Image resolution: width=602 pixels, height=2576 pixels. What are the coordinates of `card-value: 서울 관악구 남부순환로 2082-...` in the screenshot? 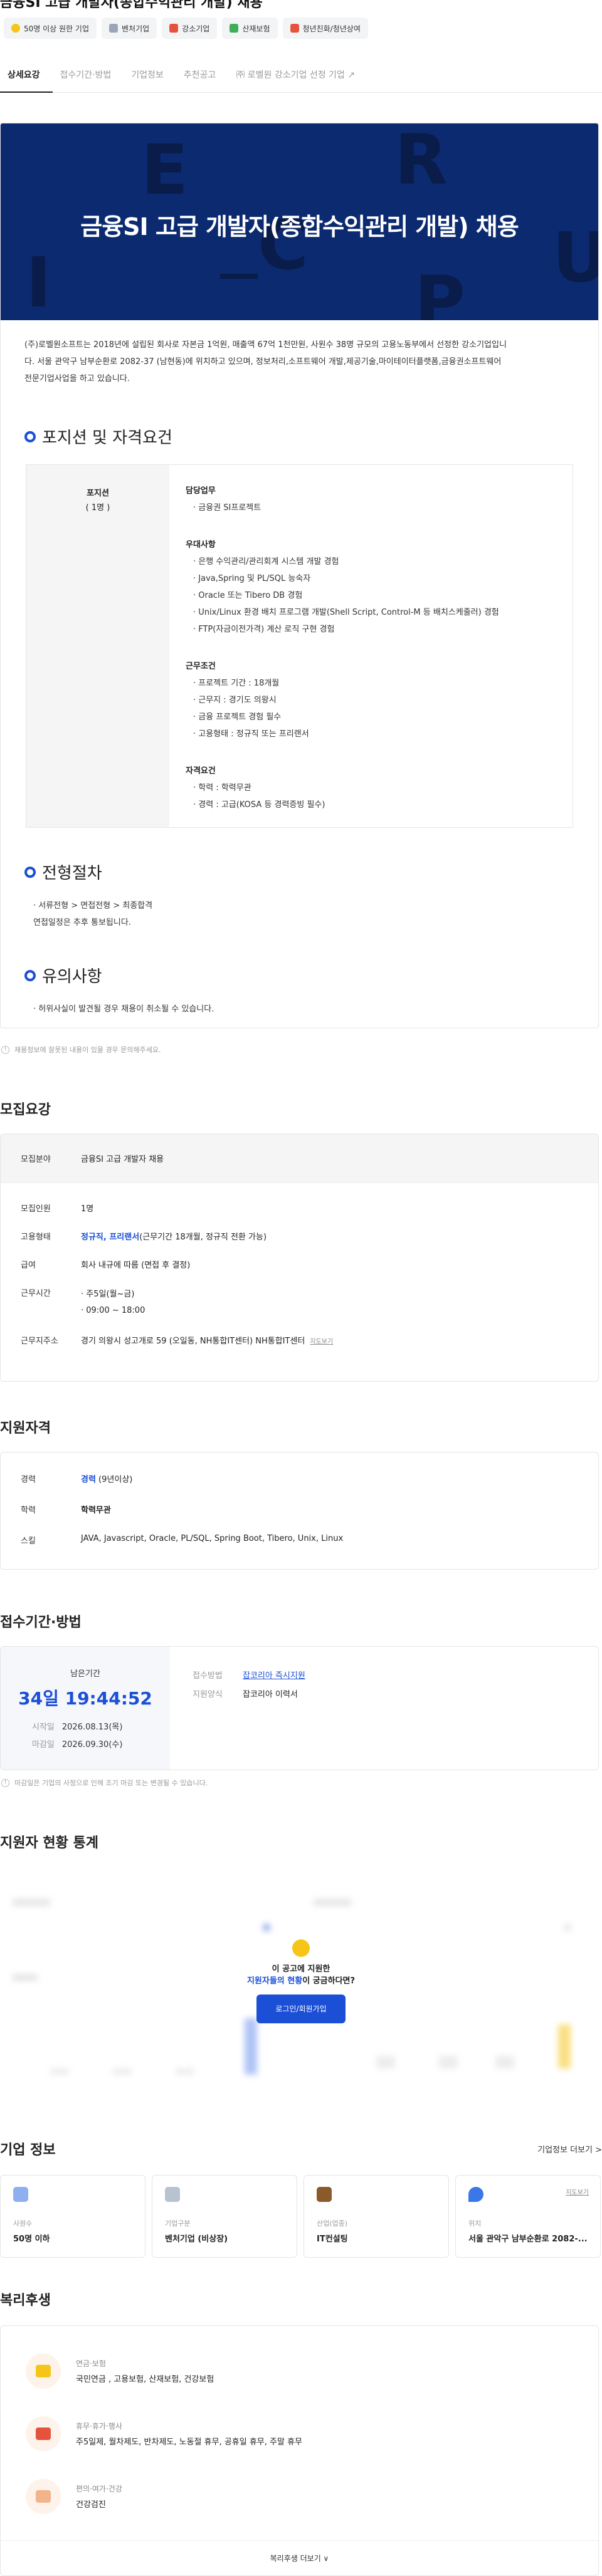 It's located at (528, 2239).